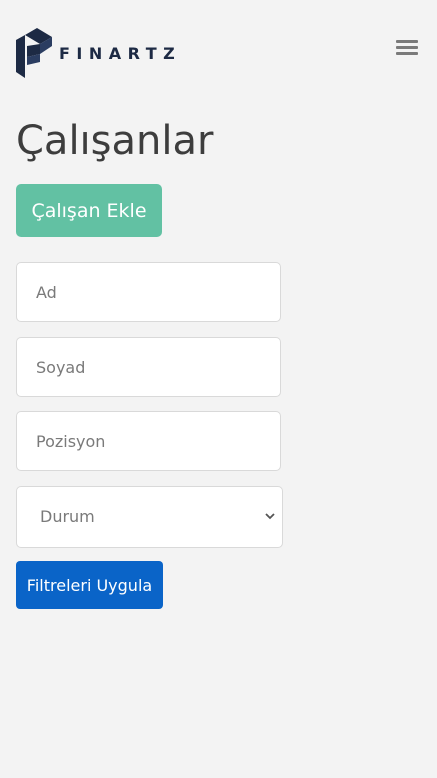 This screenshot has width=437, height=778. What do you see at coordinates (270, 516) in the screenshot?
I see `chevron-down-icon` at bounding box center [270, 516].